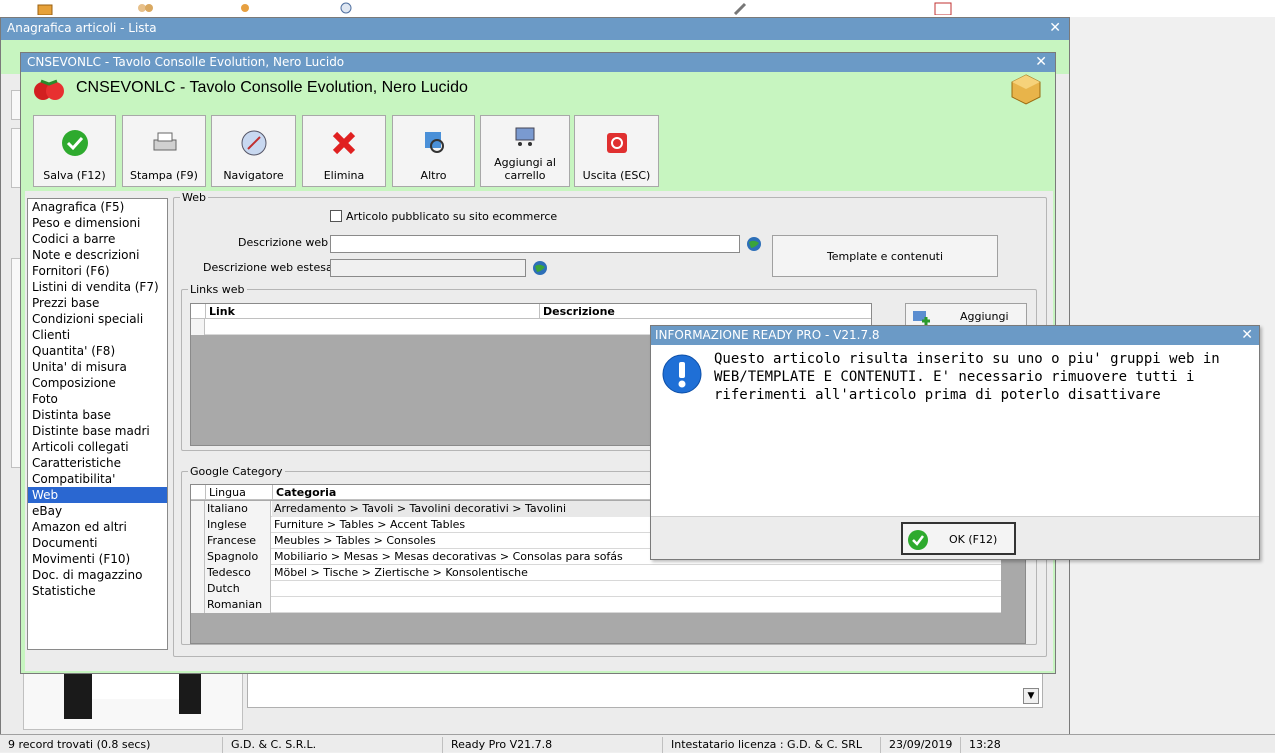 The height and width of the screenshot is (753, 1275). I want to click on exit-button-label: Uscita (ESC), so click(616, 175).